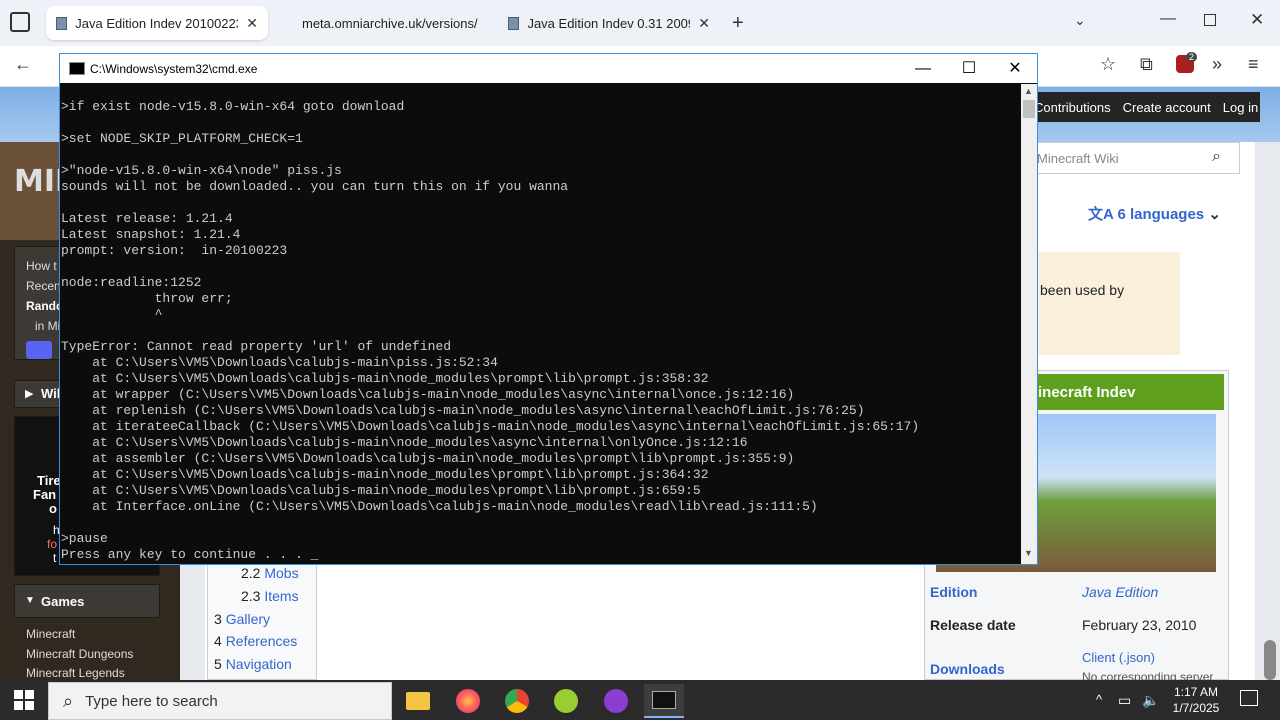 The height and width of the screenshot is (720, 1280). I want to click on infobox-label: Release date, so click(973, 625).